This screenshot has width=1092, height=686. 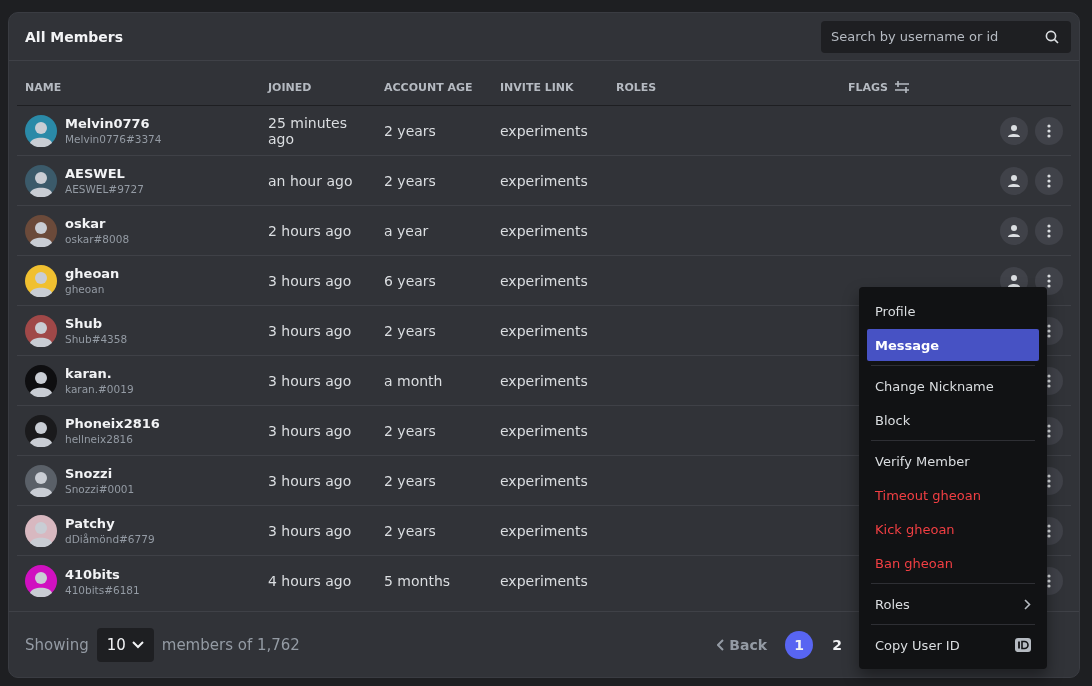 What do you see at coordinates (89, 473) in the screenshot?
I see `member-name: Snozzi` at bounding box center [89, 473].